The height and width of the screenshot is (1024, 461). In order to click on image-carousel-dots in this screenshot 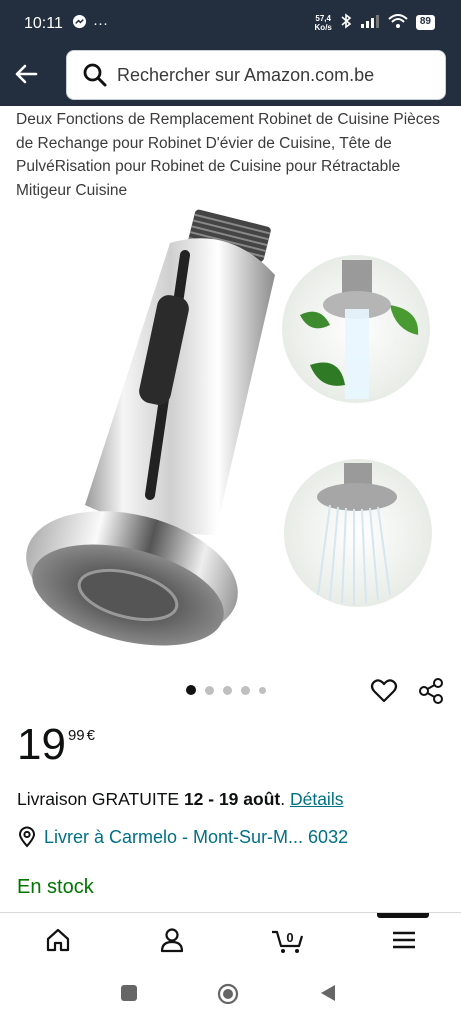, I will do `click(226, 690)`.